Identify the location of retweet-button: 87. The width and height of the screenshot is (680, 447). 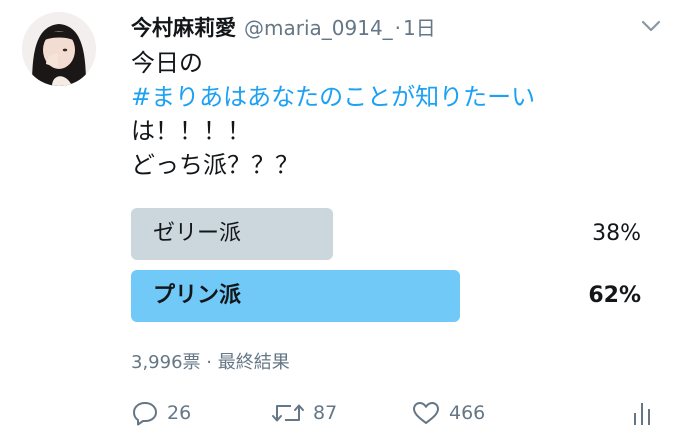
(304, 413).